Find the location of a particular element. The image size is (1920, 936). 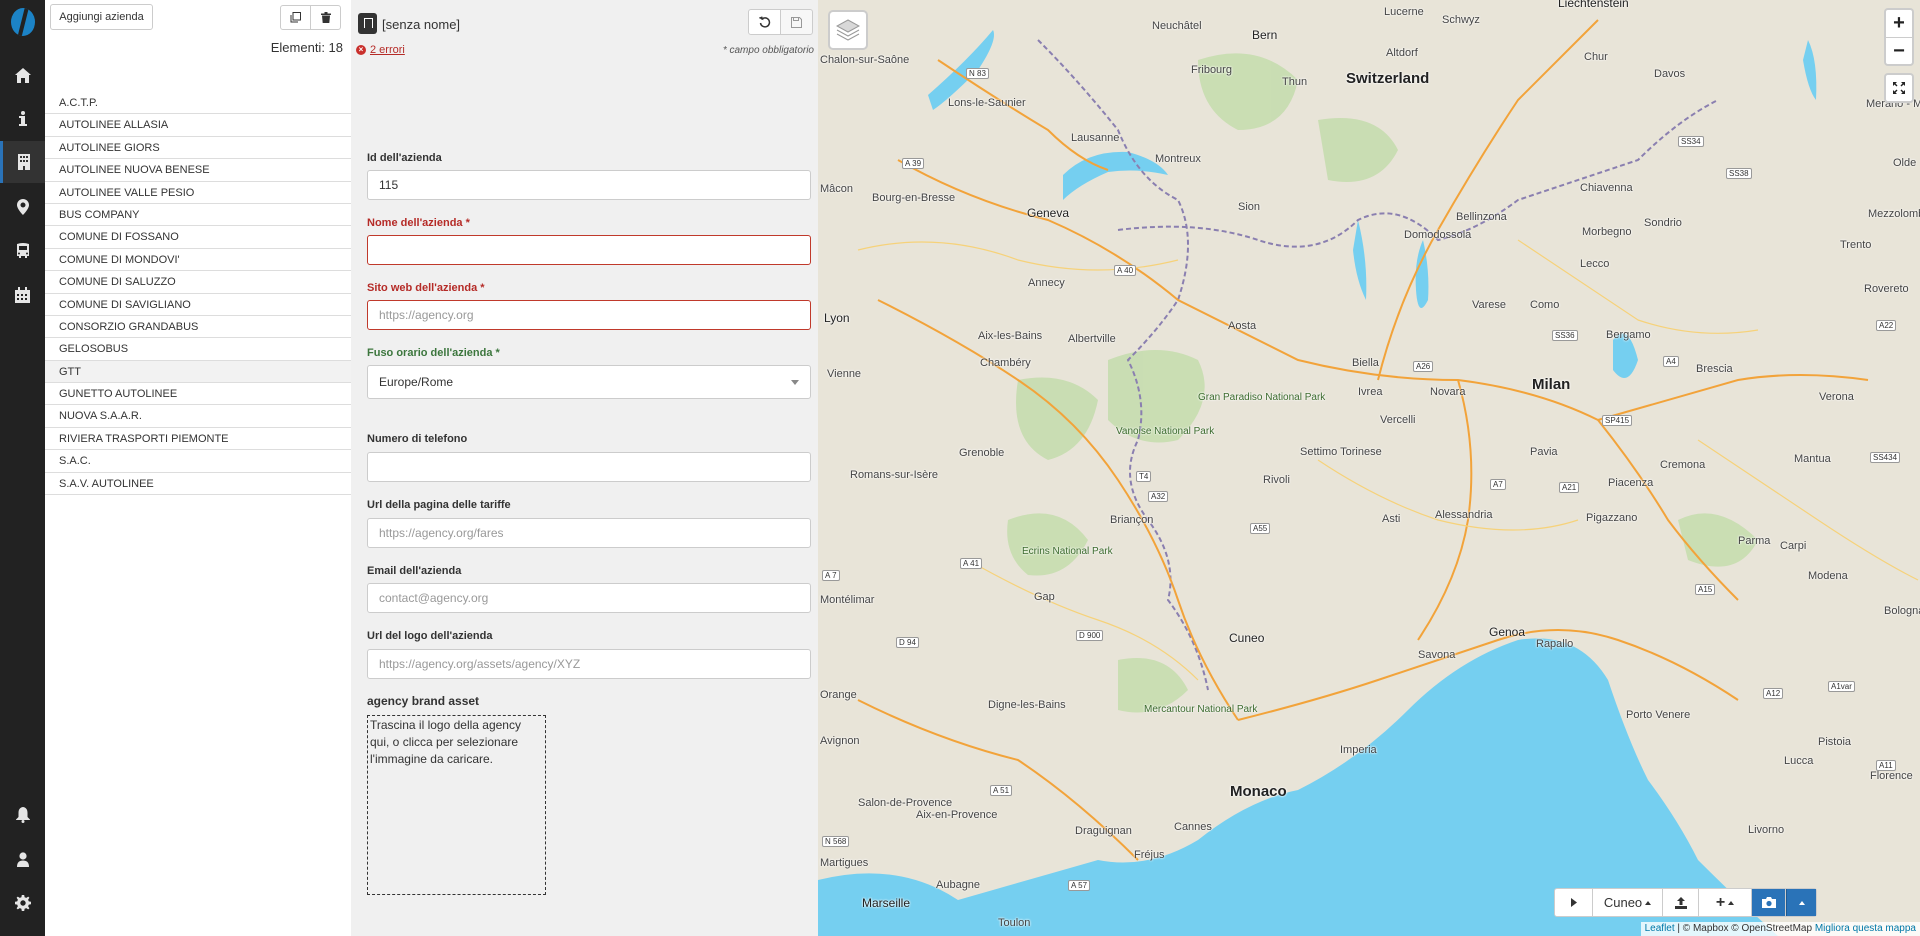

error-count-link: 2 errori is located at coordinates (387, 50).